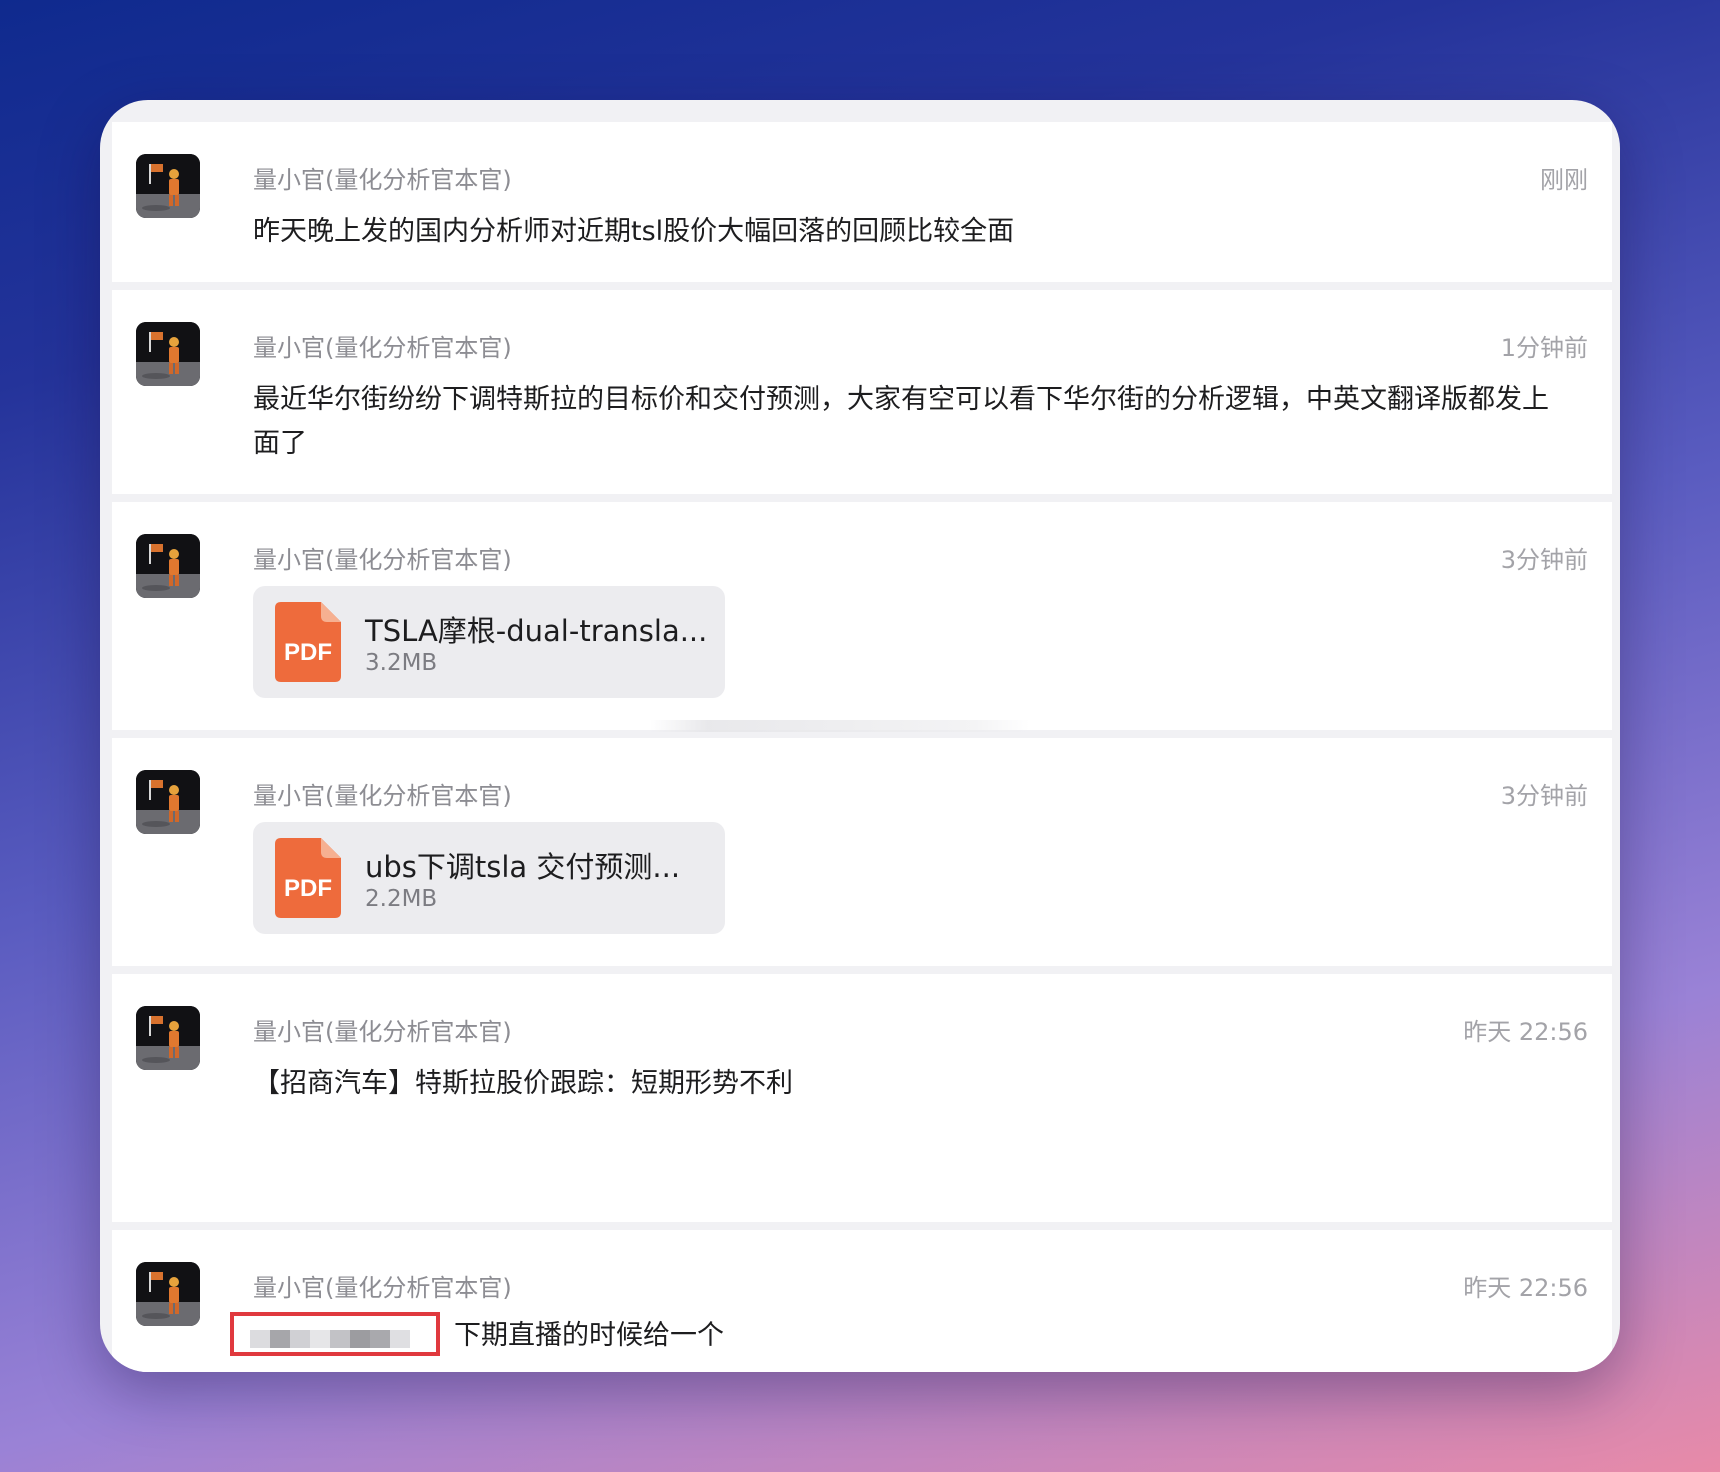  What do you see at coordinates (840, 726) in the screenshot?
I see `divider-smudge` at bounding box center [840, 726].